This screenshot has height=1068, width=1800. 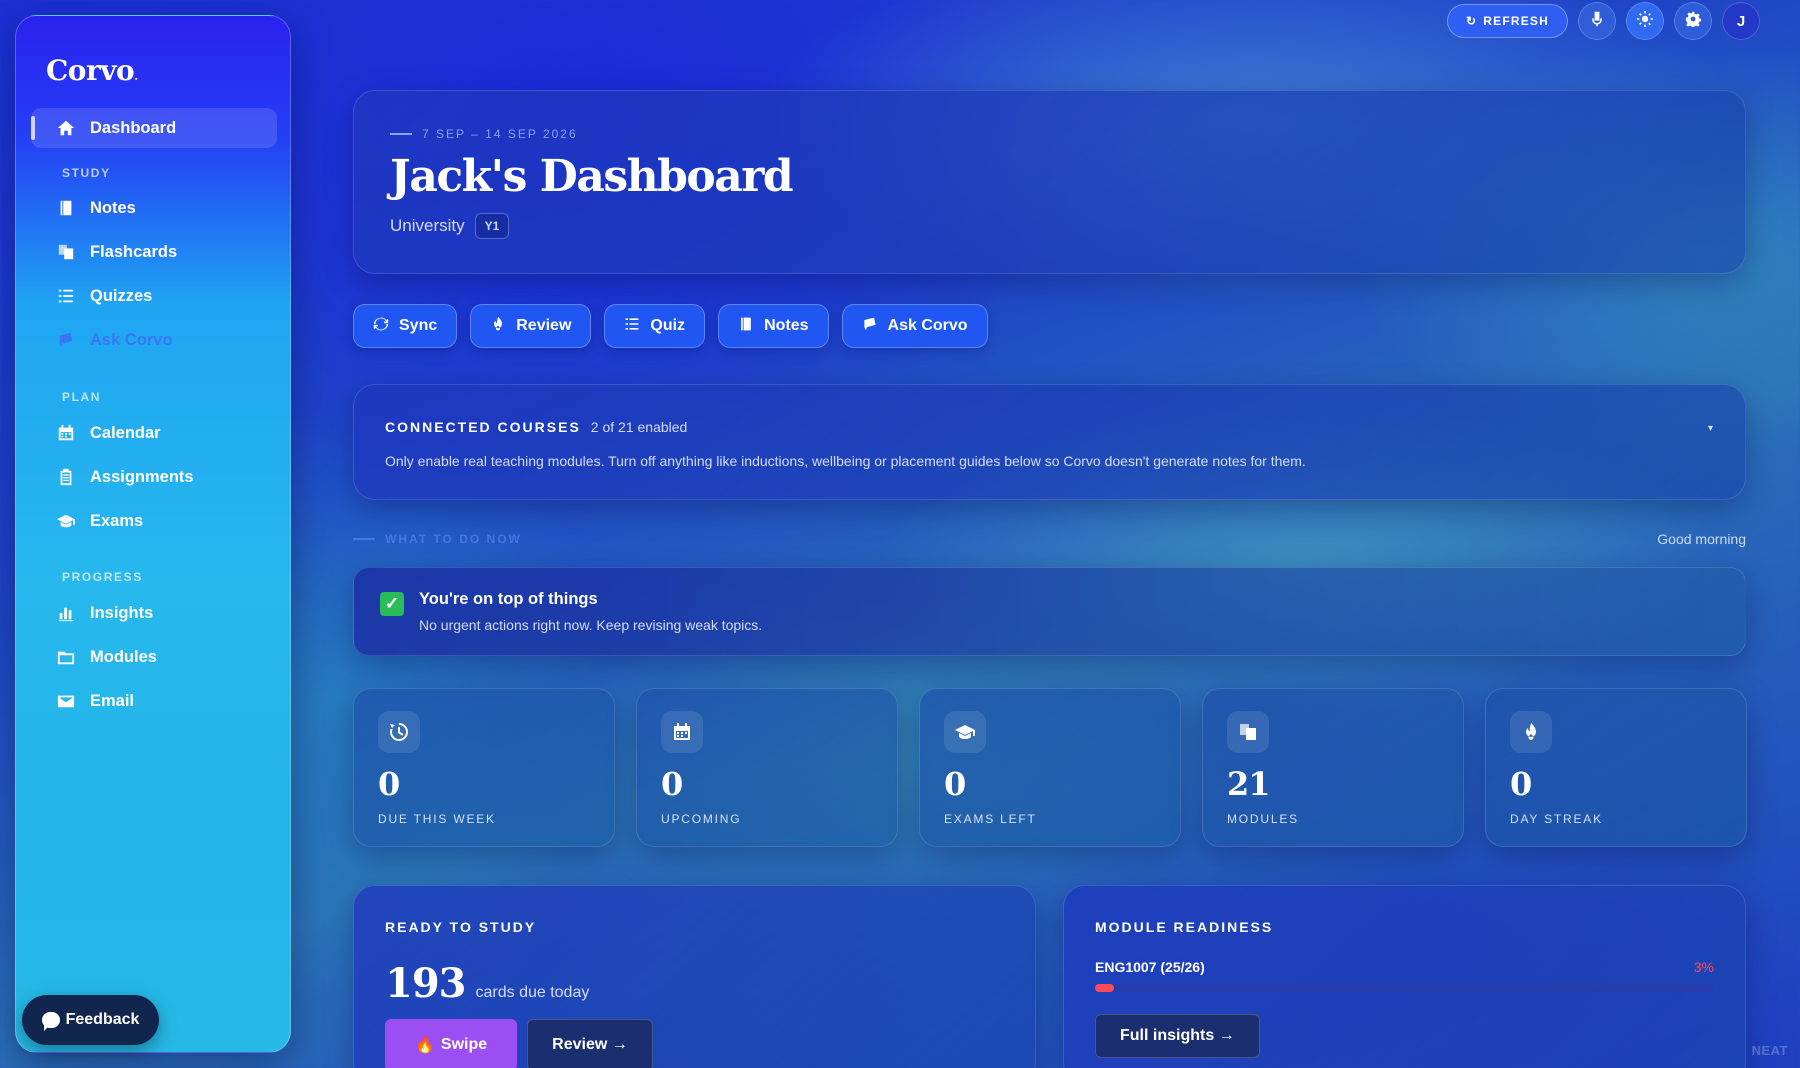 What do you see at coordinates (418, 325) in the screenshot?
I see `sync-label: Sync` at bounding box center [418, 325].